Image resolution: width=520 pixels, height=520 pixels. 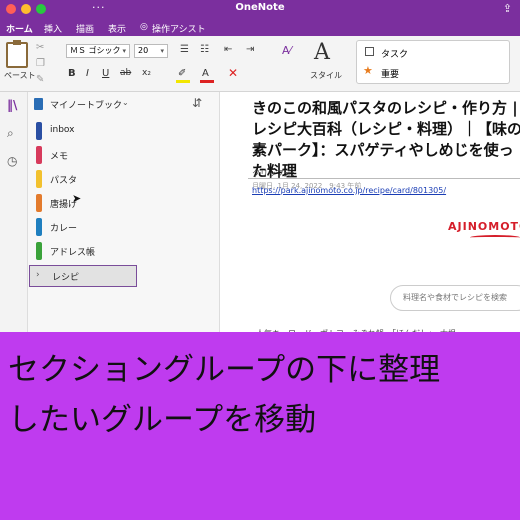 What do you see at coordinates (182, 73) in the screenshot?
I see `highlighter-icon: ✐` at bounding box center [182, 73].